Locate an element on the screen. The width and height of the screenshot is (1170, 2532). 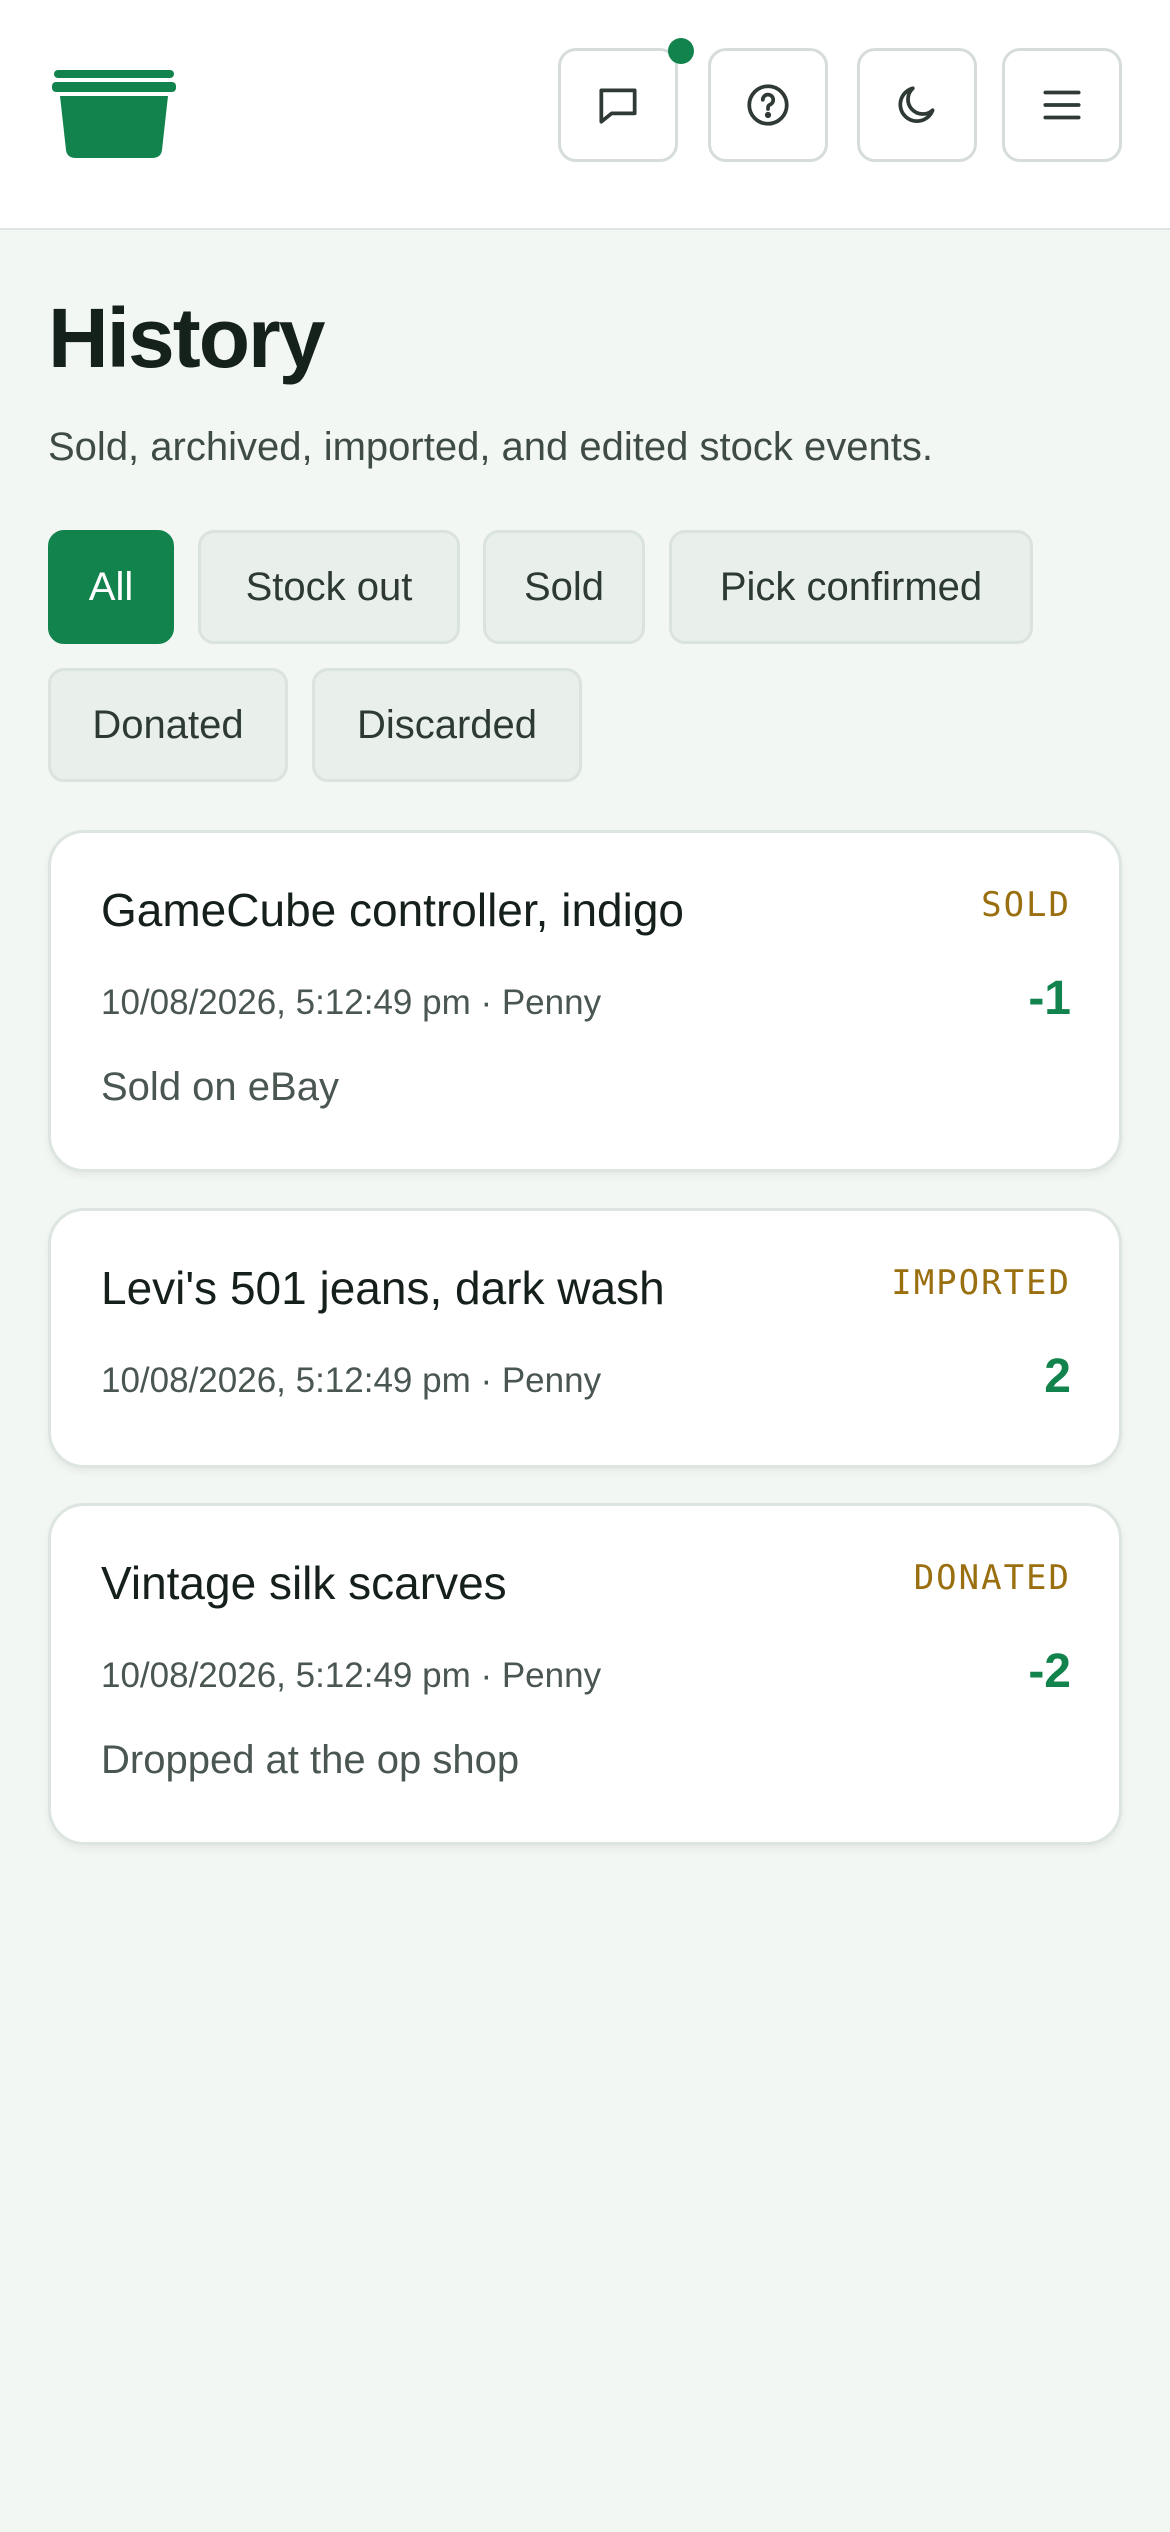
event-type-badge: SOLD is located at coordinates (1026, 905).